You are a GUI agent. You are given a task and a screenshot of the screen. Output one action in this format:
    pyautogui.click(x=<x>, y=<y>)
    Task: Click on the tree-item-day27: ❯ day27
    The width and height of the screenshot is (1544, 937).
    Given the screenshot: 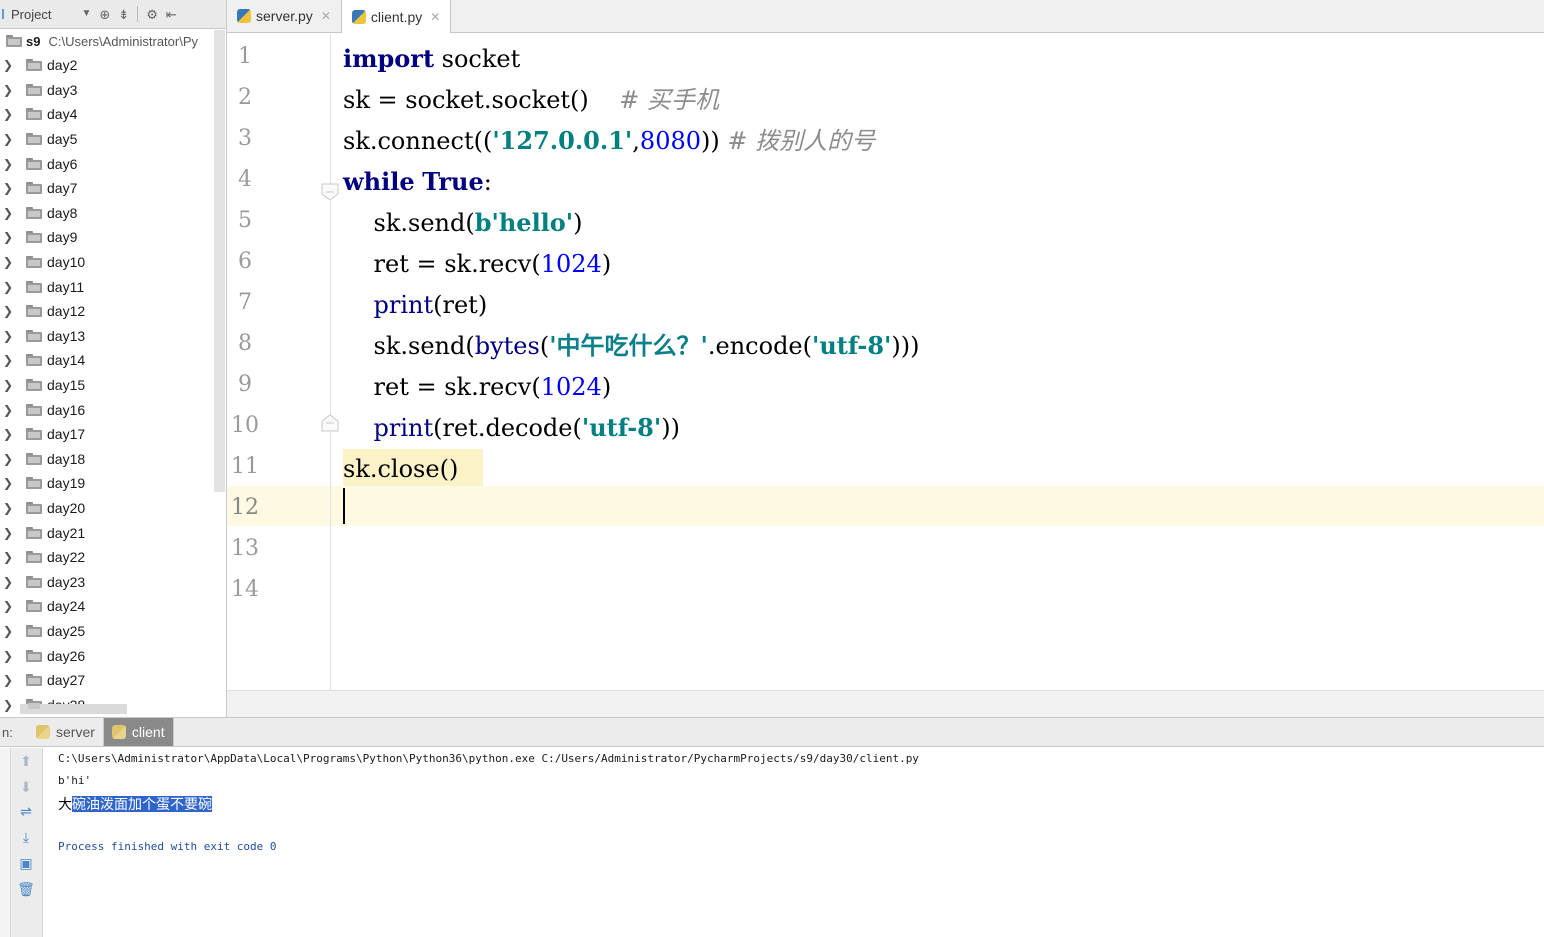 What is the action you would take?
    pyautogui.click(x=113, y=680)
    